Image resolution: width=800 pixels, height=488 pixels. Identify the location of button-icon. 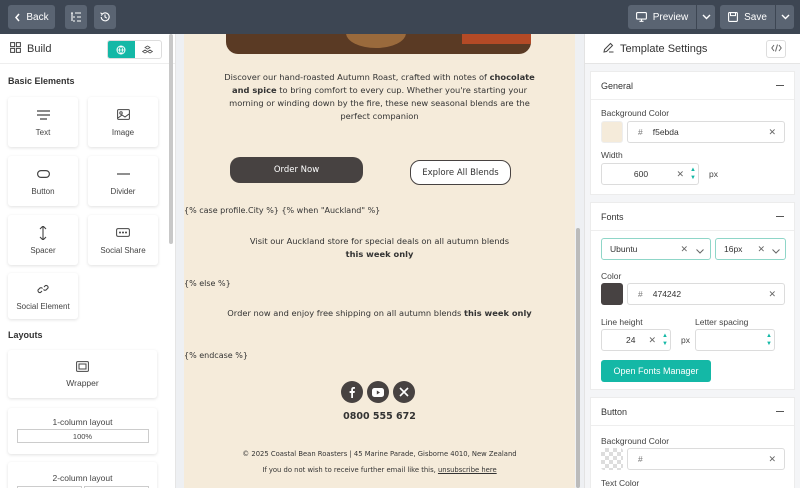
(43, 174).